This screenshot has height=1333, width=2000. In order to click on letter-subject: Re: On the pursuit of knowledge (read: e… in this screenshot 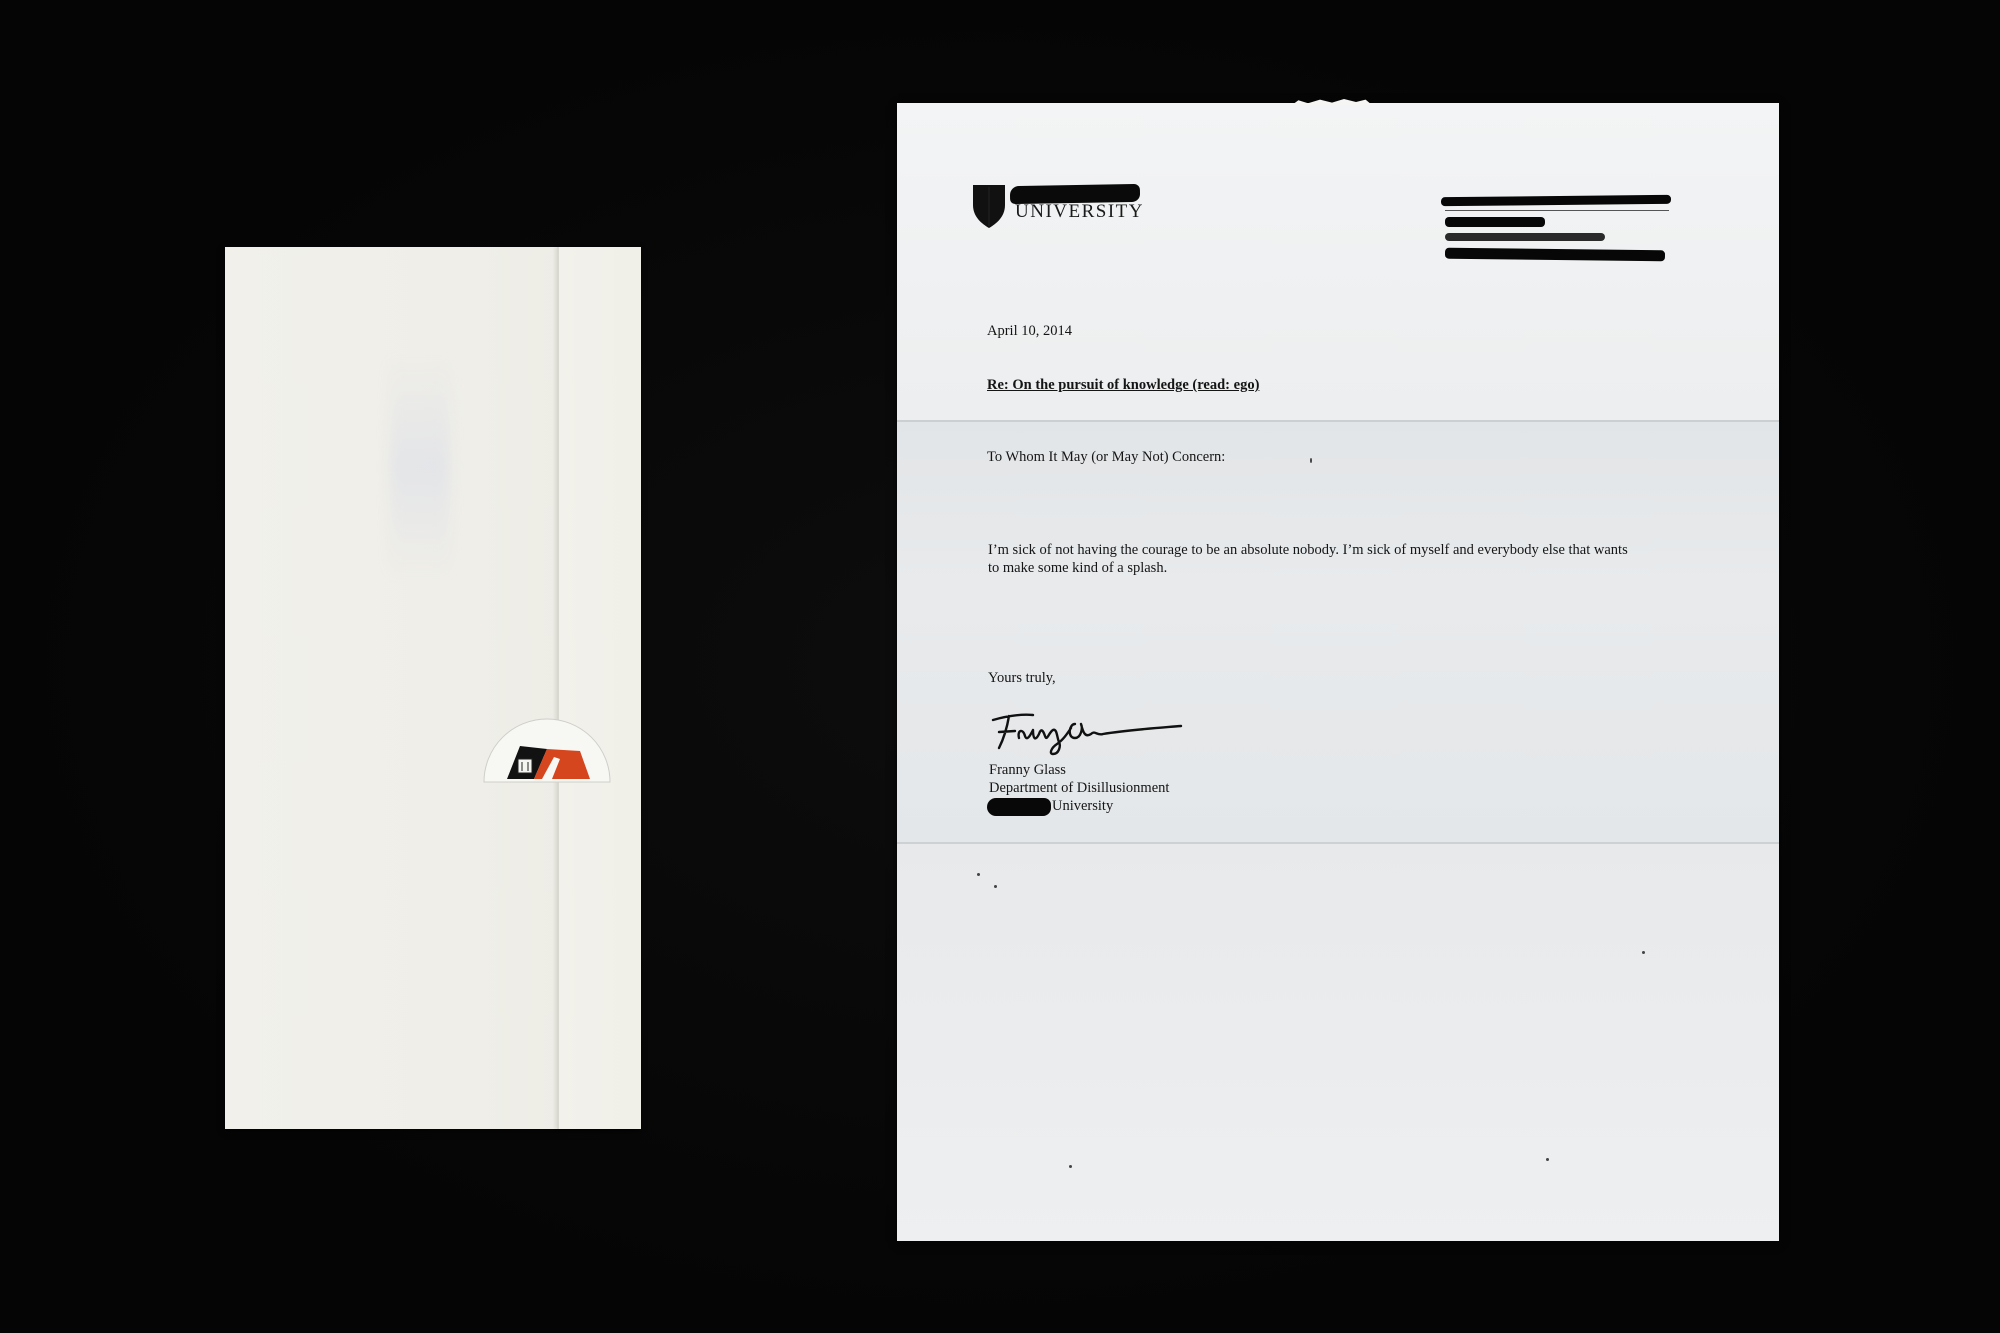, I will do `click(1123, 385)`.